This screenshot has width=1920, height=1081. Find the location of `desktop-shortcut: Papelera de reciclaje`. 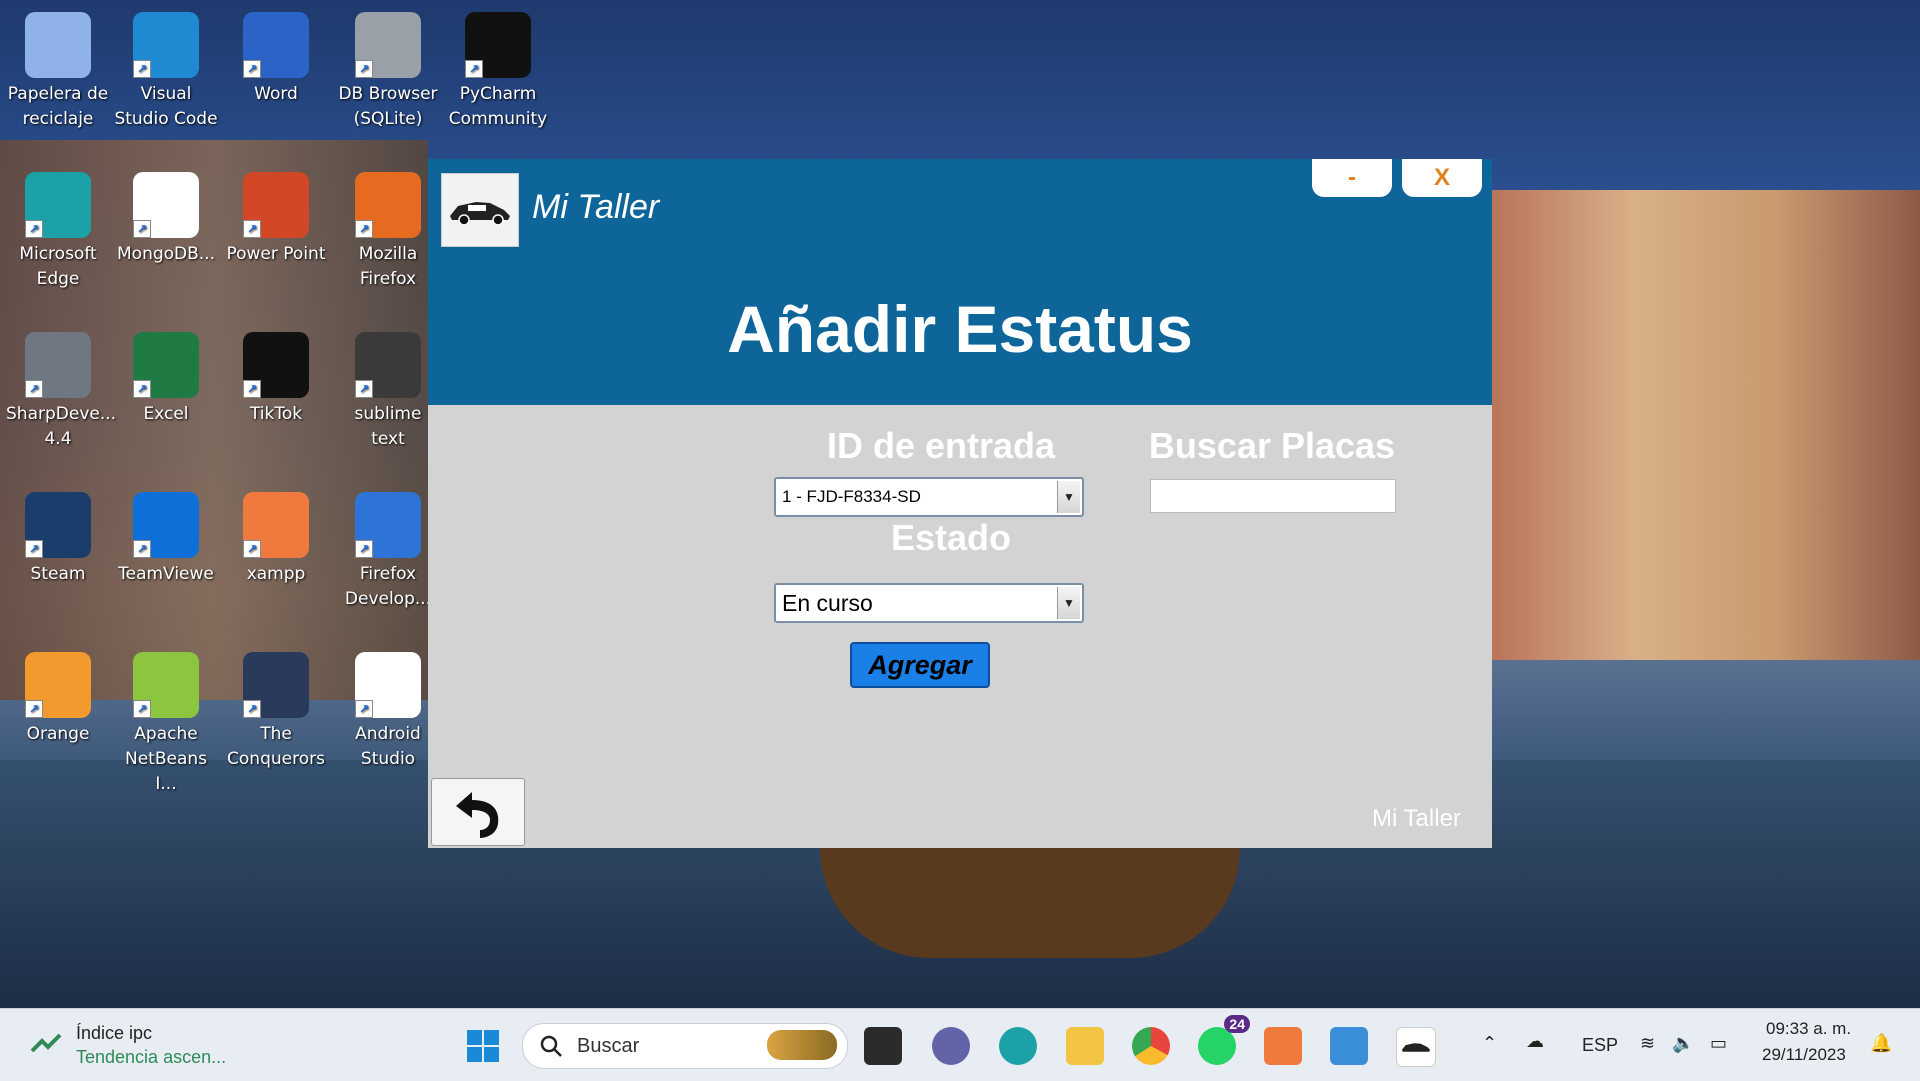

desktop-shortcut: Papelera de reciclaje is located at coordinates (58, 79).